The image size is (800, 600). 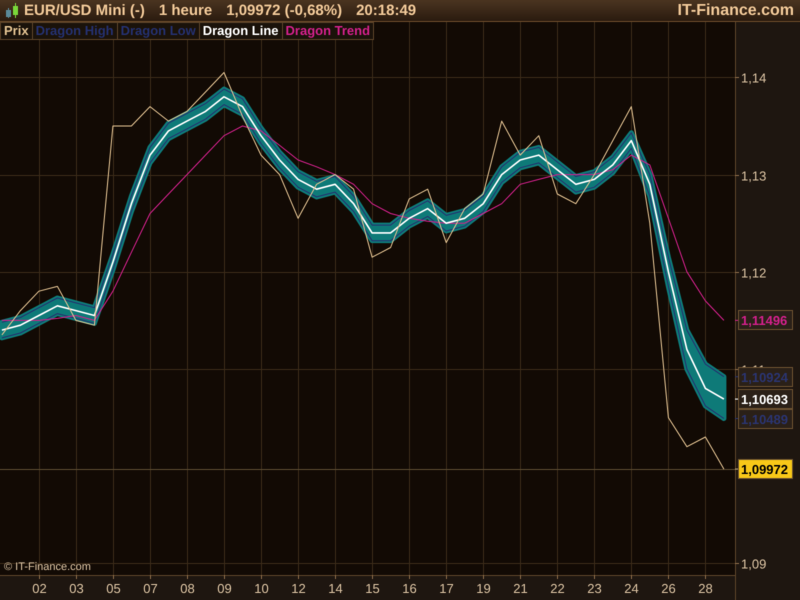 What do you see at coordinates (150, 588) in the screenshot?
I see `axis-label: 07` at bounding box center [150, 588].